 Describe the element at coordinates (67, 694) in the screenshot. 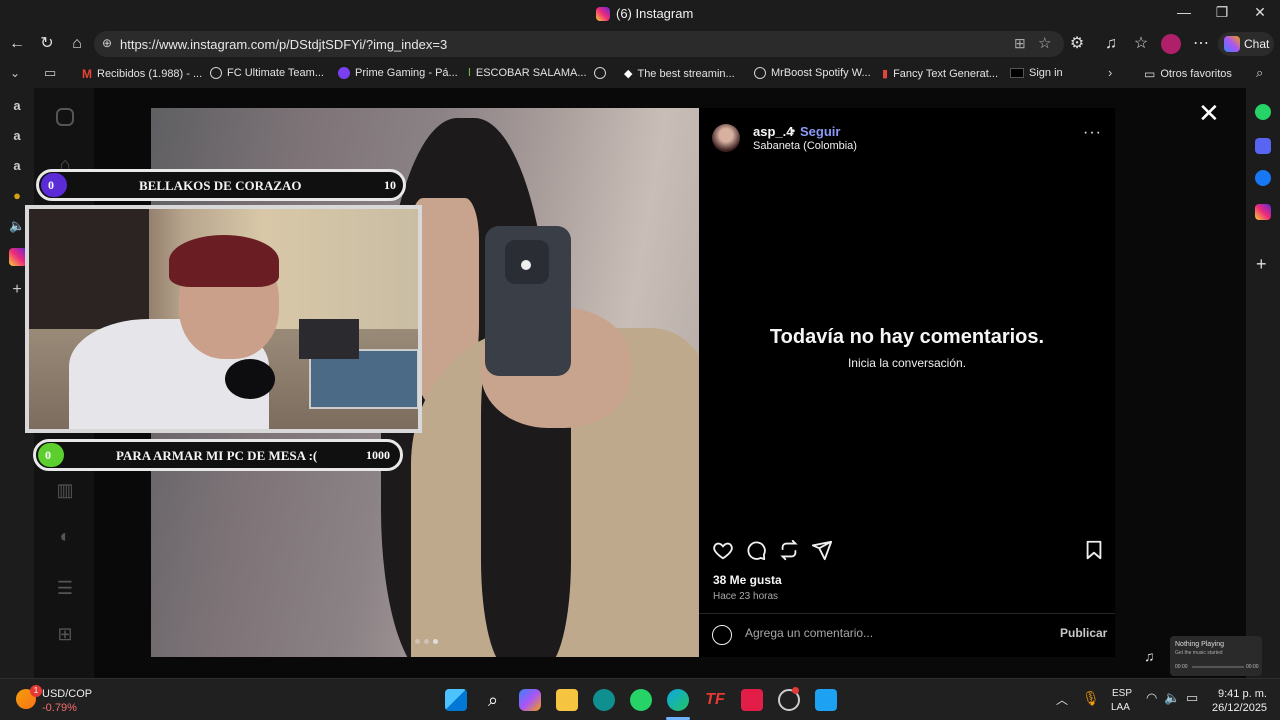

I see `widget-name: USD/COP` at that location.